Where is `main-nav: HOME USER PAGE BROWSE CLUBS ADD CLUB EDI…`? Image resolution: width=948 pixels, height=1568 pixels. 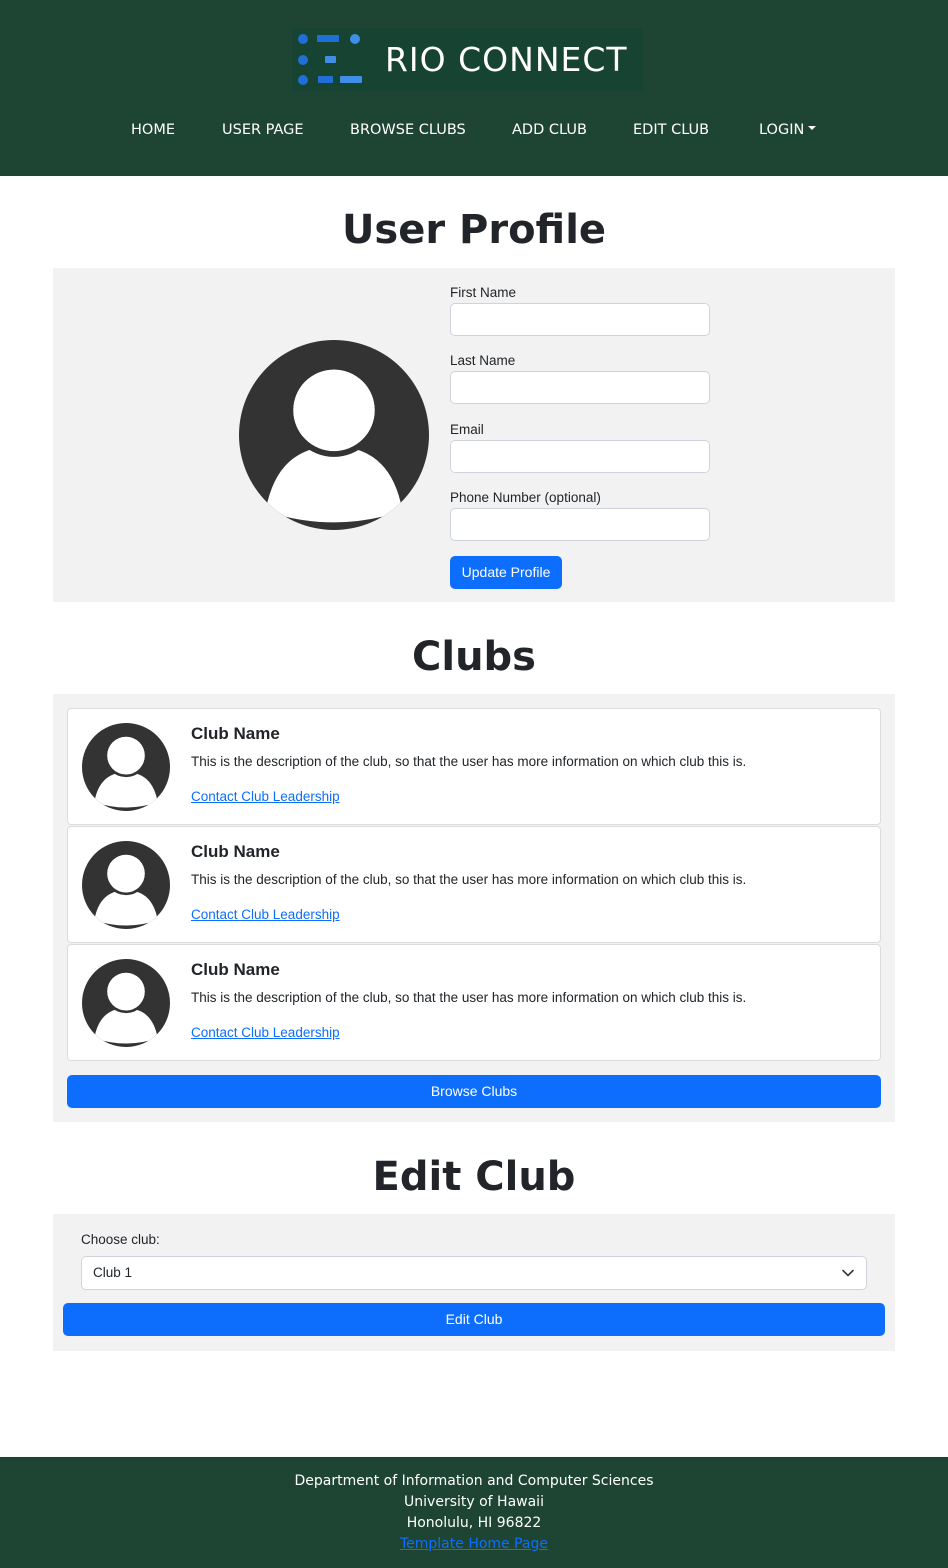 main-nav: HOME USER PAGE BROWSE CLUBS ADD CLUB EDI… is located at coordinates (474, 130).